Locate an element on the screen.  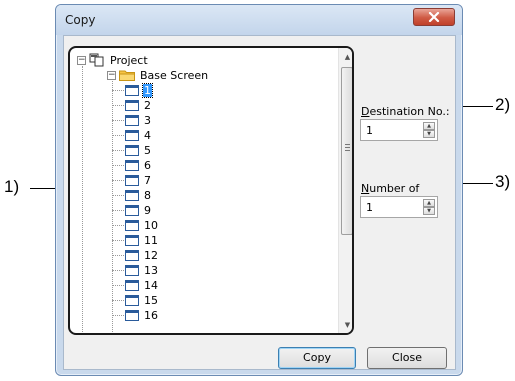
tree-node-screen: 6 is located at coordinates (138, 165).